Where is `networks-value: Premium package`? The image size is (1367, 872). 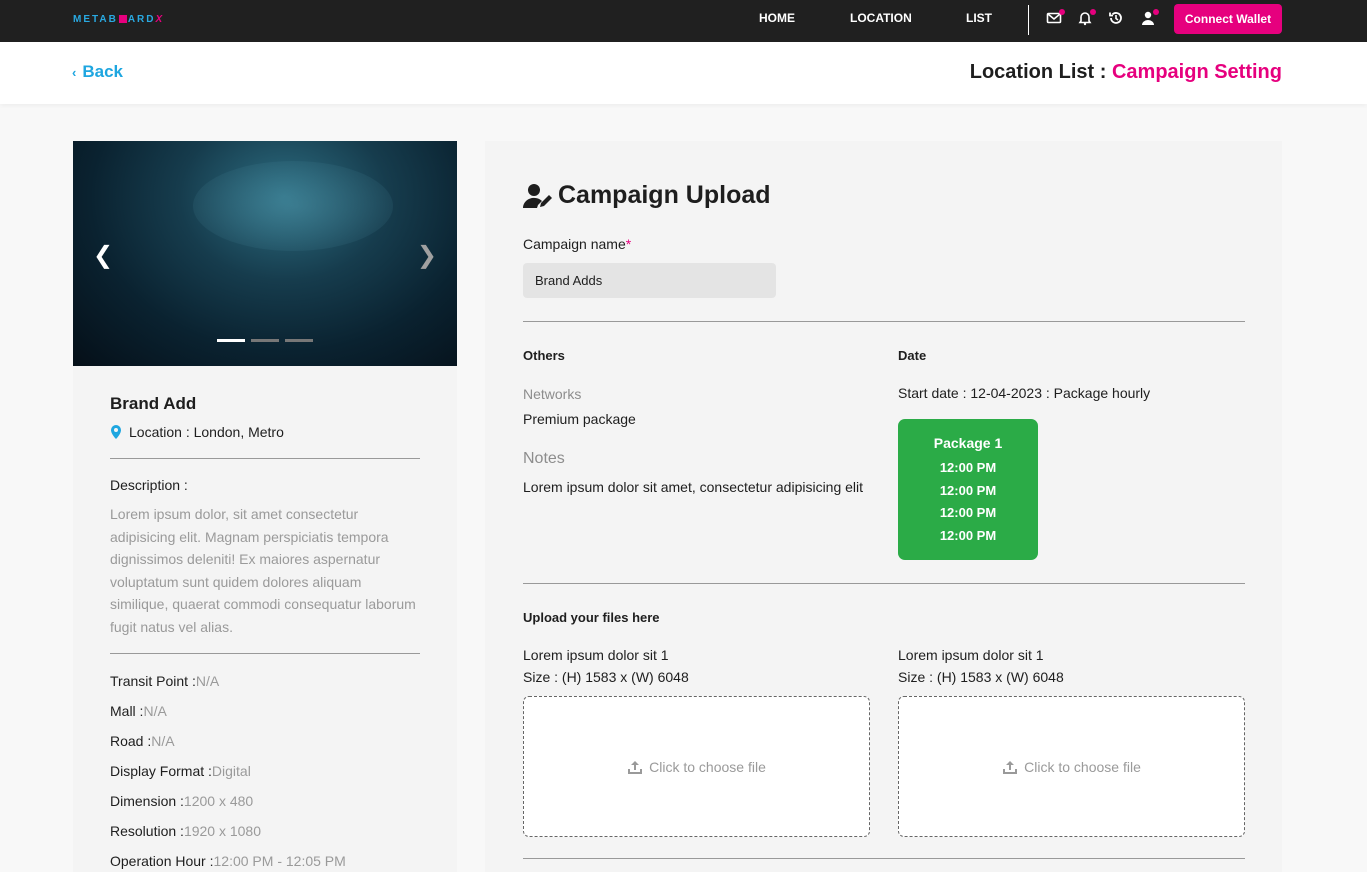
networks-value: Premium package is located at coordinates (579, 419).